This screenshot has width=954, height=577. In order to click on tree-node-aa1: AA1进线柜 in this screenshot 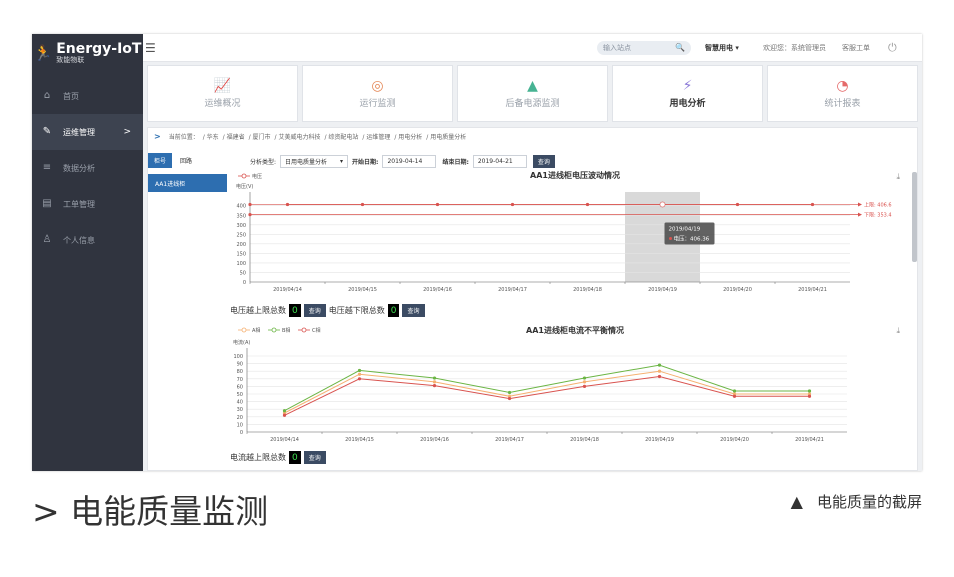, I will do `click(187, 183)`.